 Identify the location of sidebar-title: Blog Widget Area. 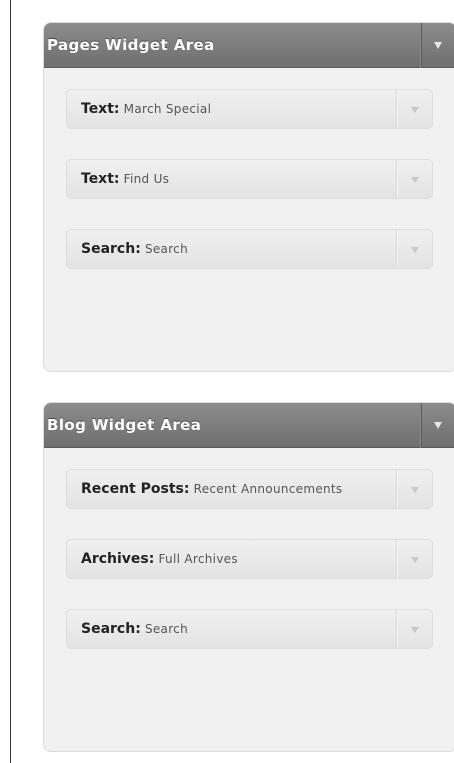
(124, 425).